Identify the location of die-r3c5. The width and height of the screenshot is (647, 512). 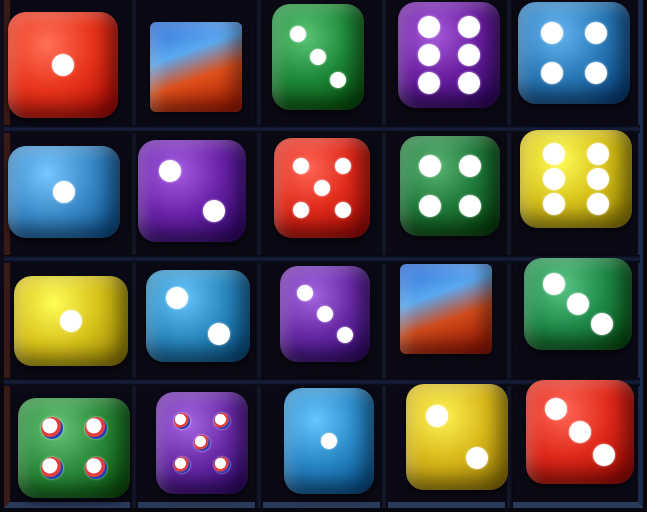
(578, 304).